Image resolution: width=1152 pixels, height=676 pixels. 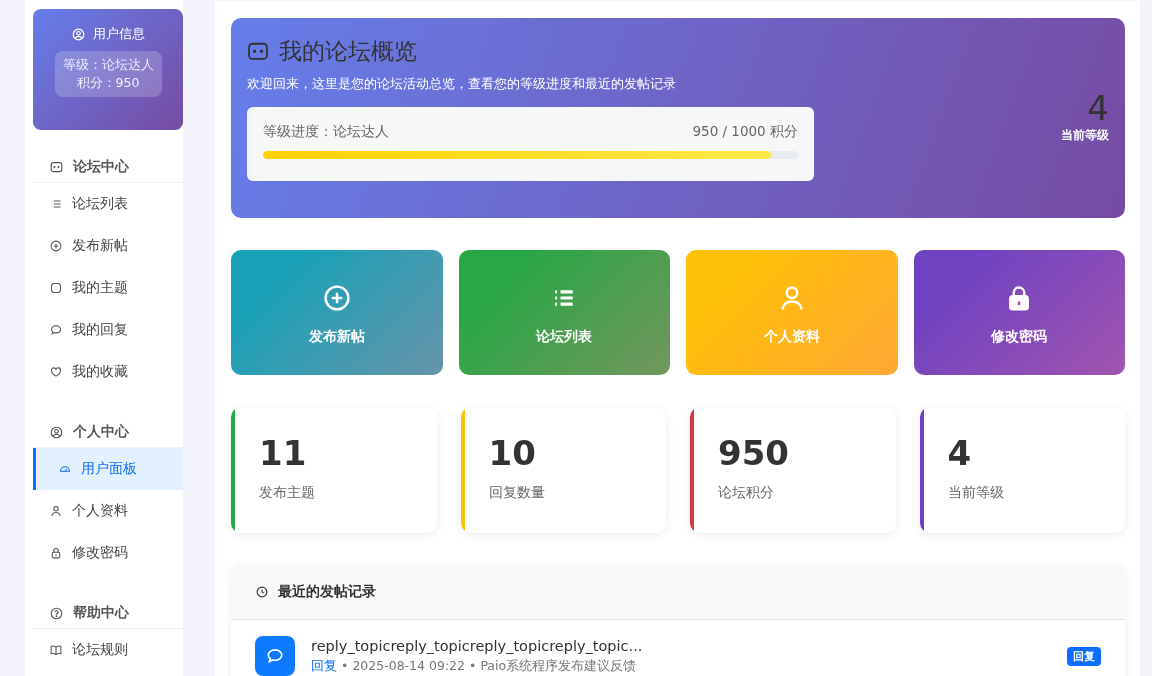 I want to click on progress-value: 950 / 1000 积分, so click(x=745, y=132).